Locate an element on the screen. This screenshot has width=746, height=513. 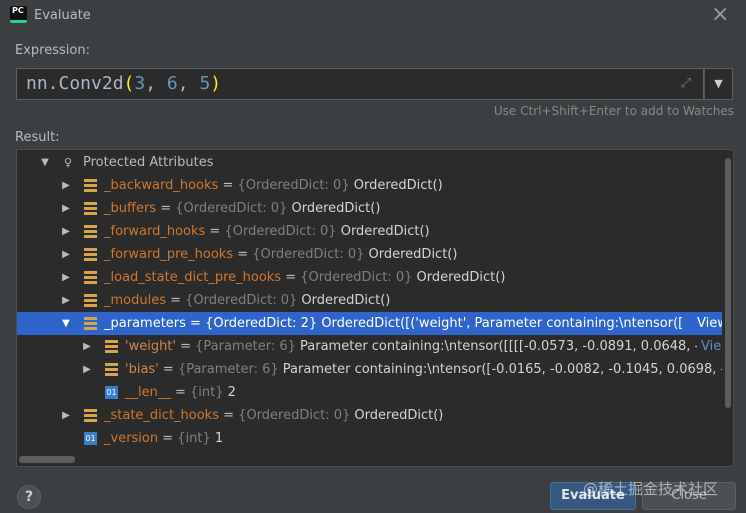
expression-arg-3: 5 is located at coordinates (205, 83).